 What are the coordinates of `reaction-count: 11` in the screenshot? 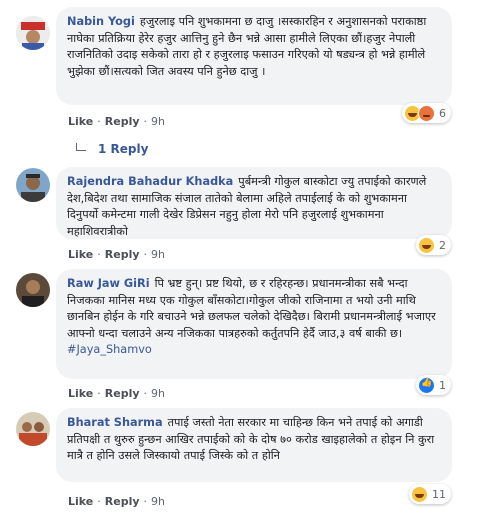 It's located at (439, 494).